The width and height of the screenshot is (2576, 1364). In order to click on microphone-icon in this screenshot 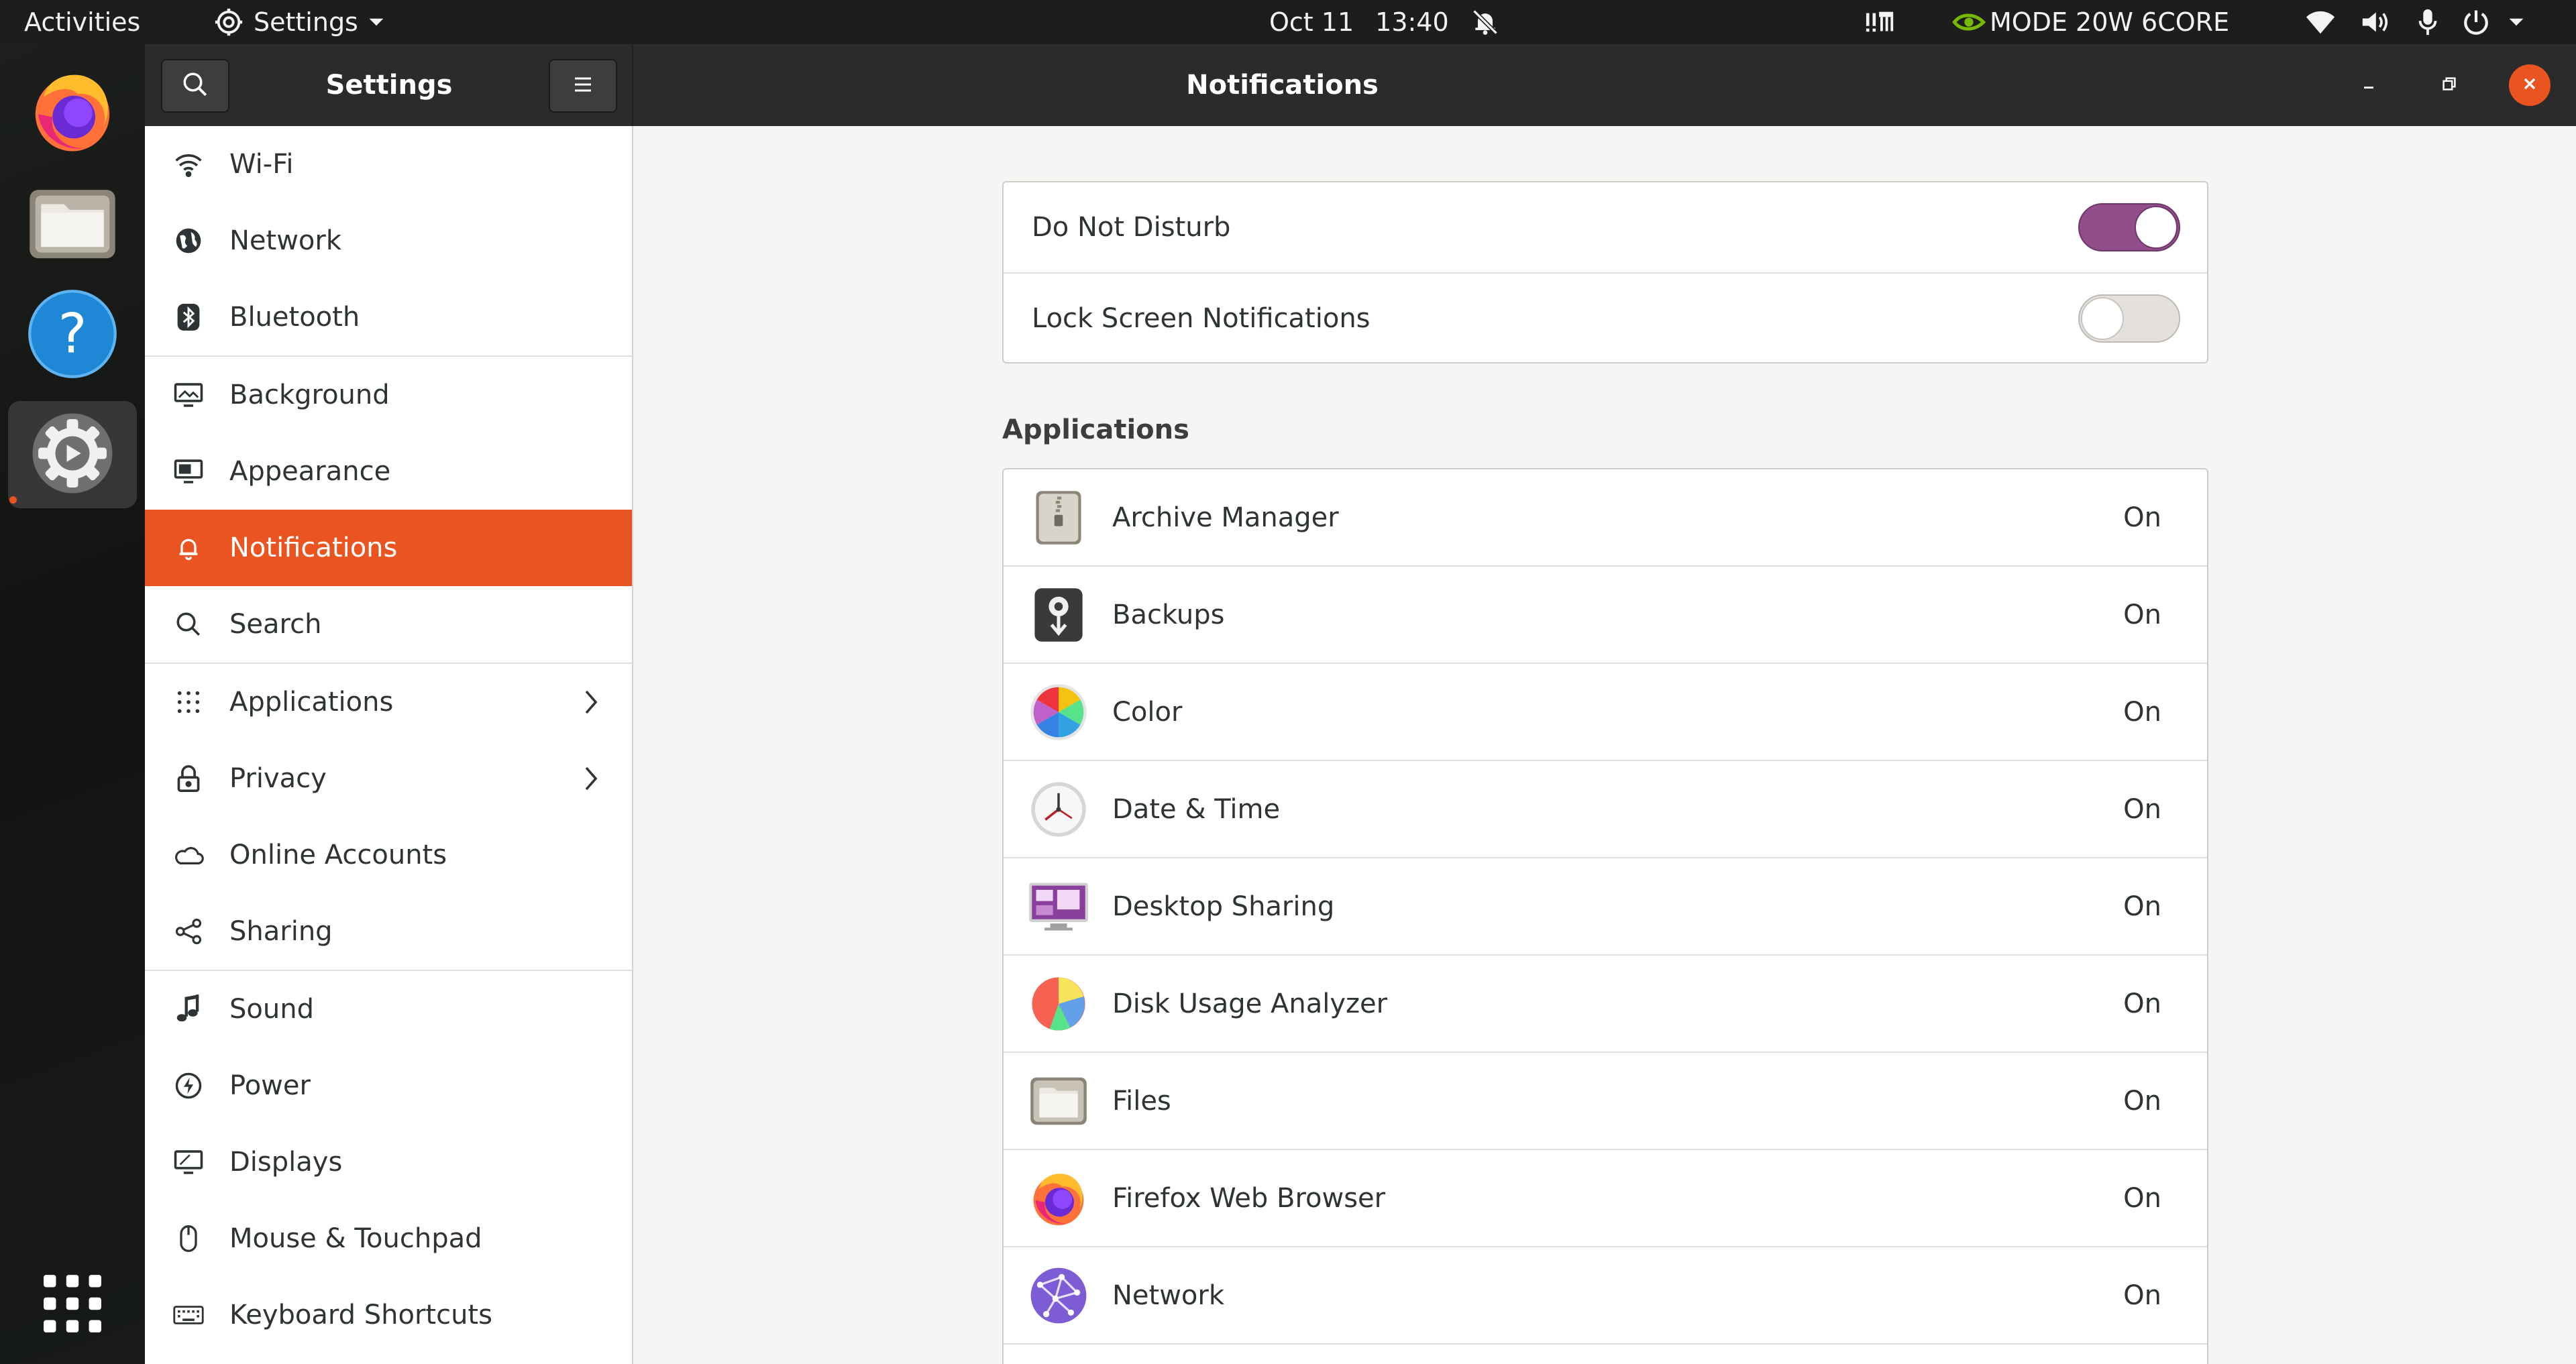, I will do `click(2427, 22)`.